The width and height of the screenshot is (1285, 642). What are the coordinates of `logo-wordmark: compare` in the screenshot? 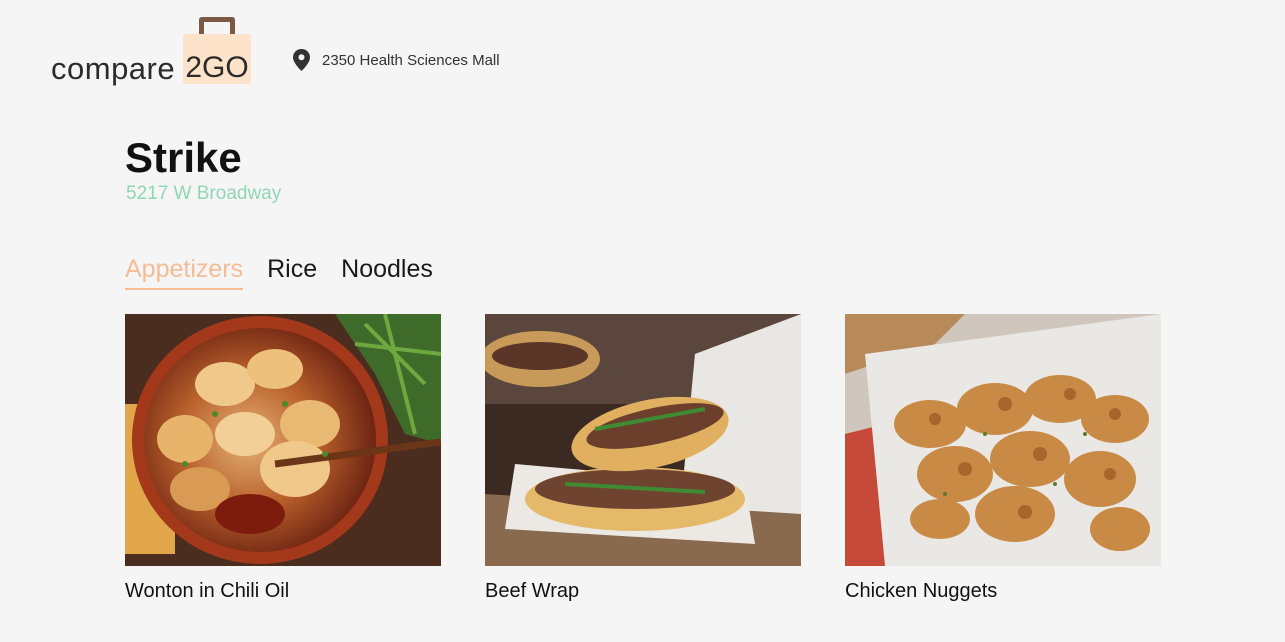 It's located at (113, 68).